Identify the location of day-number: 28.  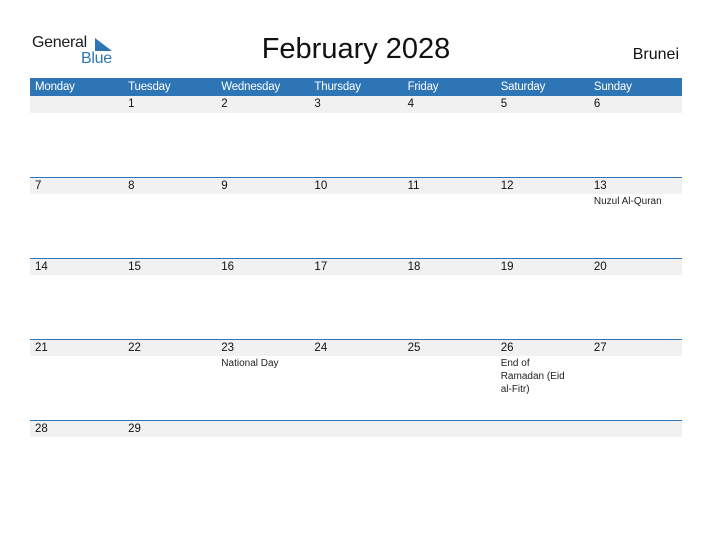
(77, 429).